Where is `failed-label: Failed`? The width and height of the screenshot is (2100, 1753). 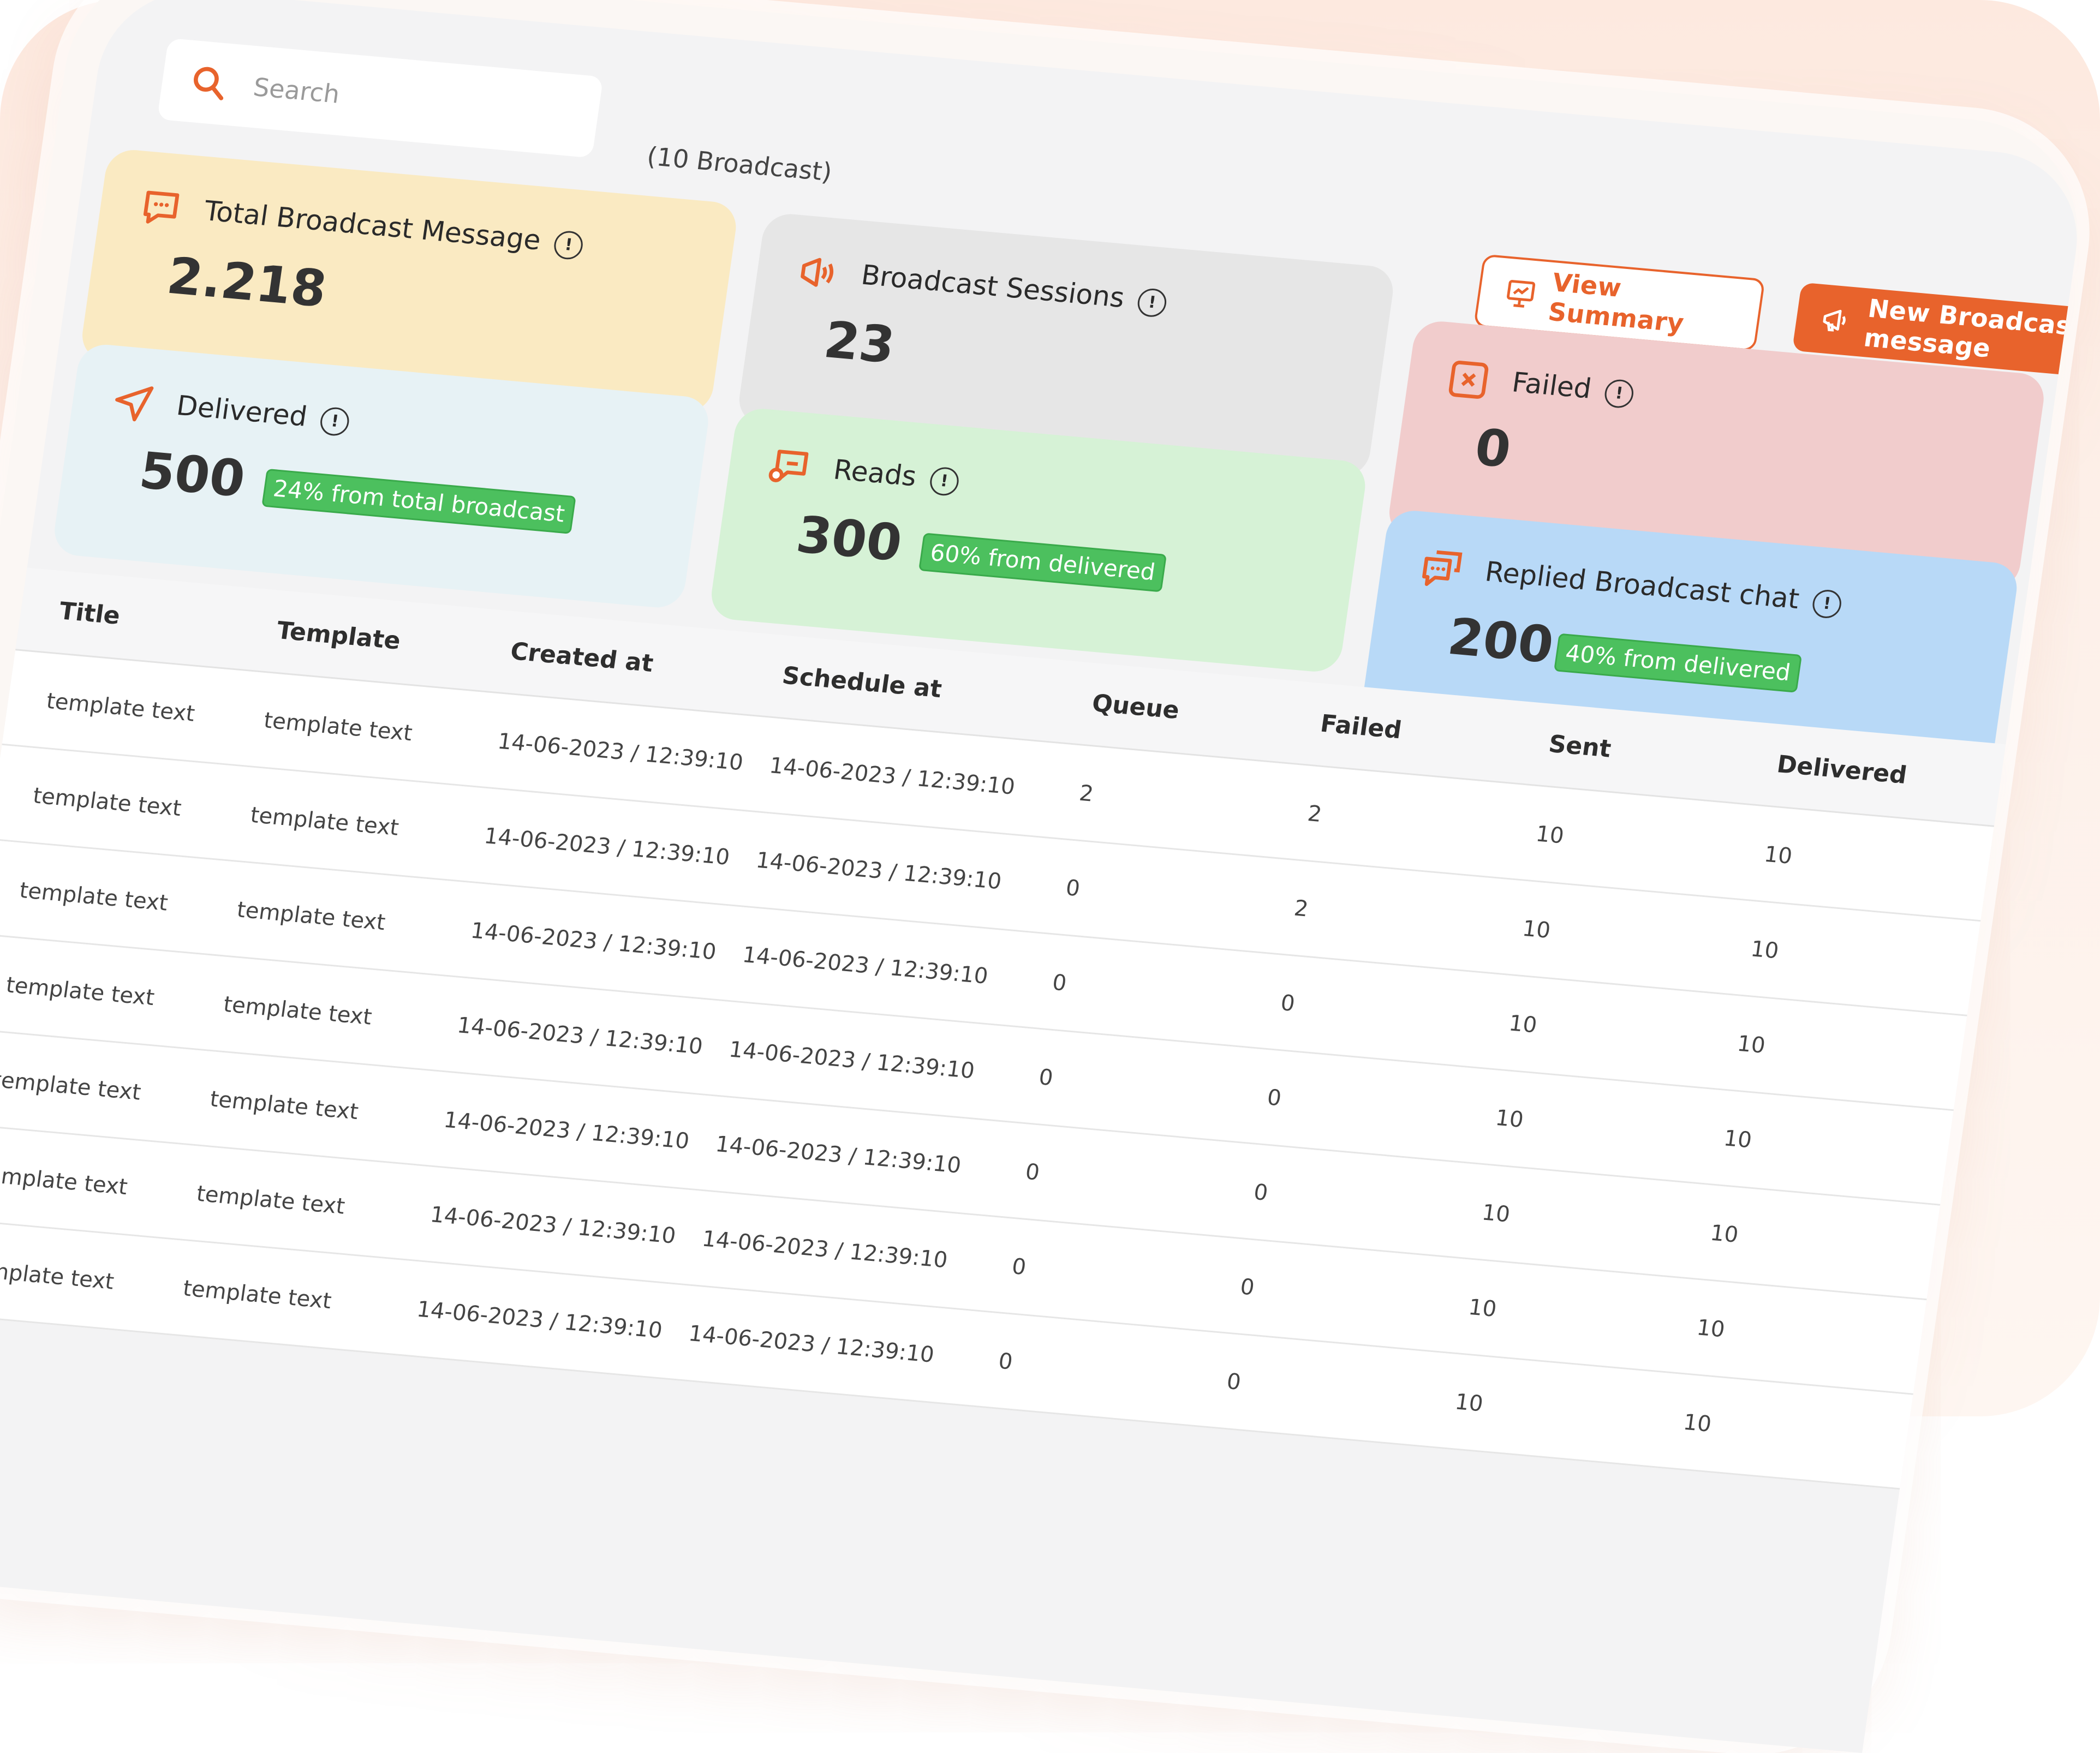 failed-label: Failed is located at coordinates (1552, 385).